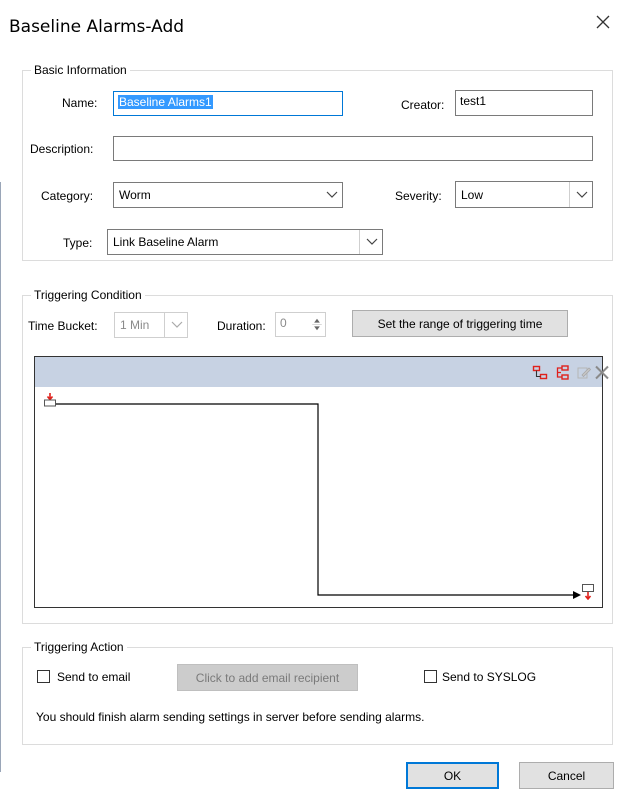 This screenshot has height=796, width=623. What do you see at coordinates (430, 676) in the screenshot?
I see `send-syslog-checkbox` at bounding box center [430, 676].